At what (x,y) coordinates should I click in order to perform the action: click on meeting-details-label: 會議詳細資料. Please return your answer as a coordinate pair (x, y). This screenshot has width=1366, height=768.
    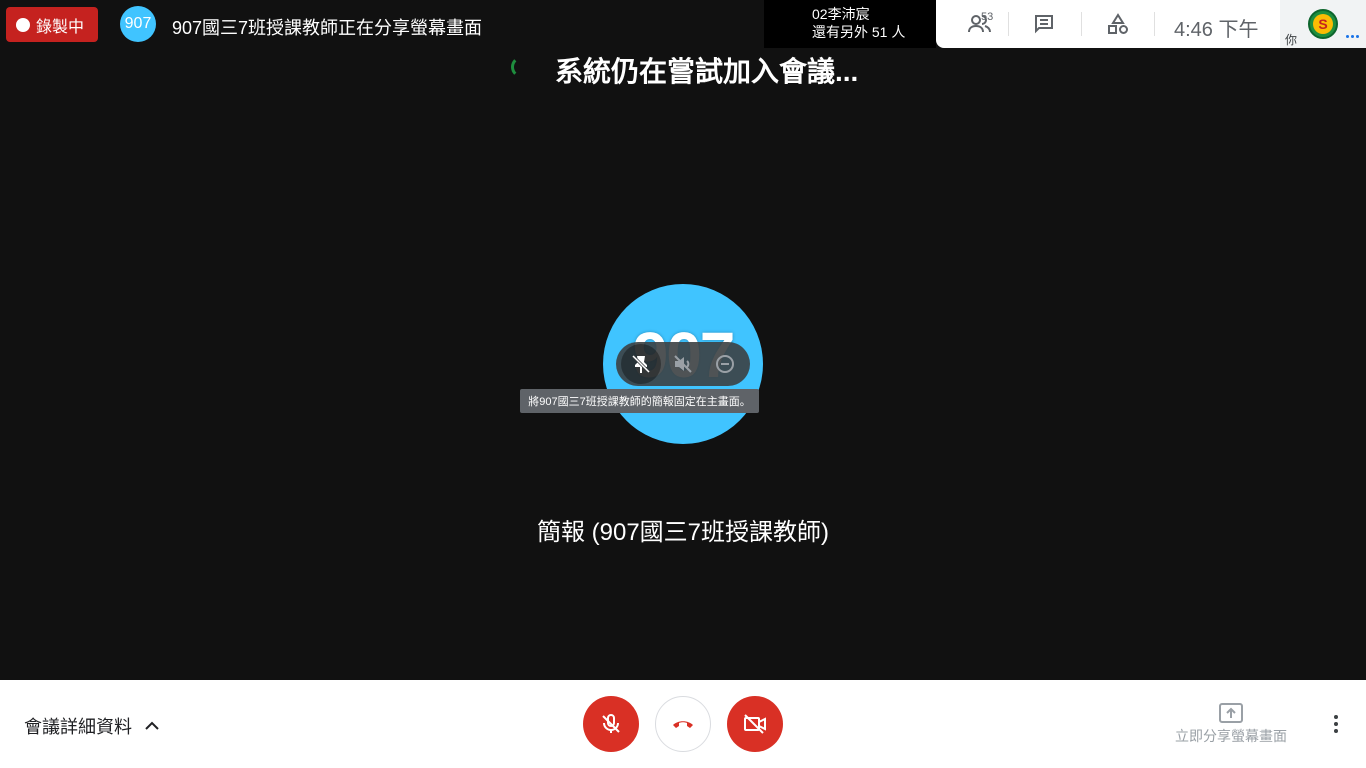
    Looking at the image, I should click on (78, 727).